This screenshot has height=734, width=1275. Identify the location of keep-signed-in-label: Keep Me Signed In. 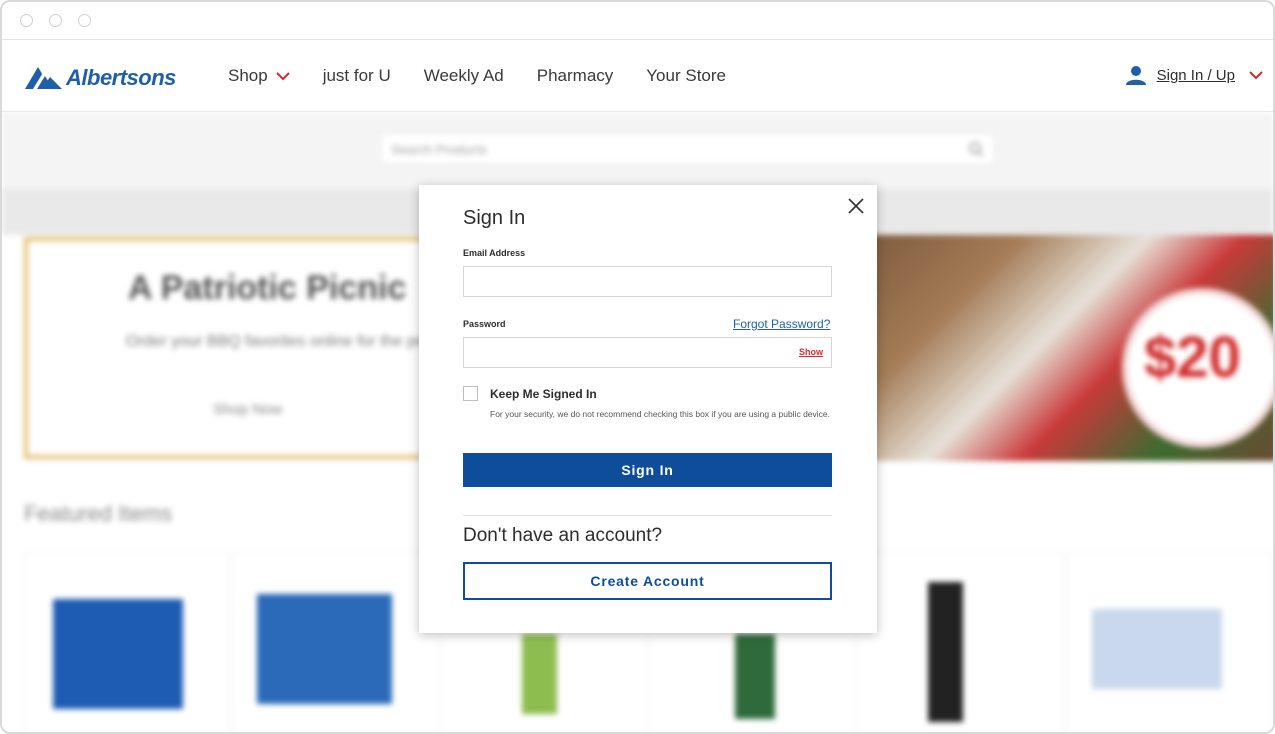
(543, 394).